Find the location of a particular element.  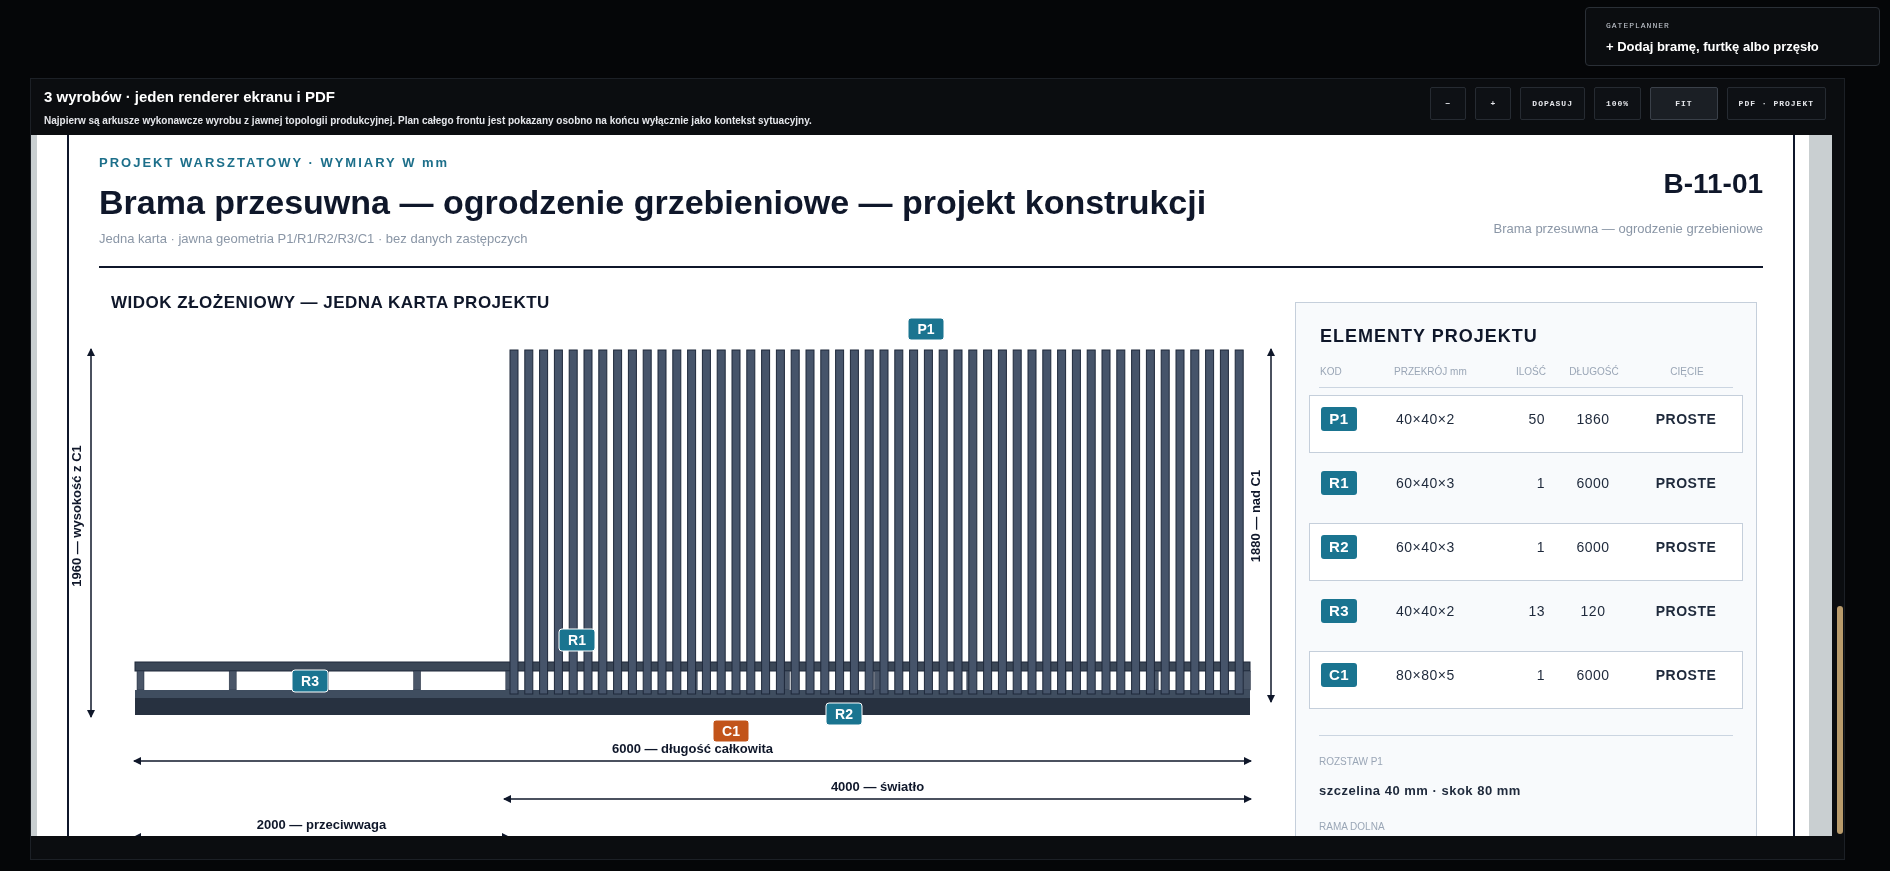

note-value: szczelina 40 mm · skok 80 mm is located at coordinates (1420, 791).